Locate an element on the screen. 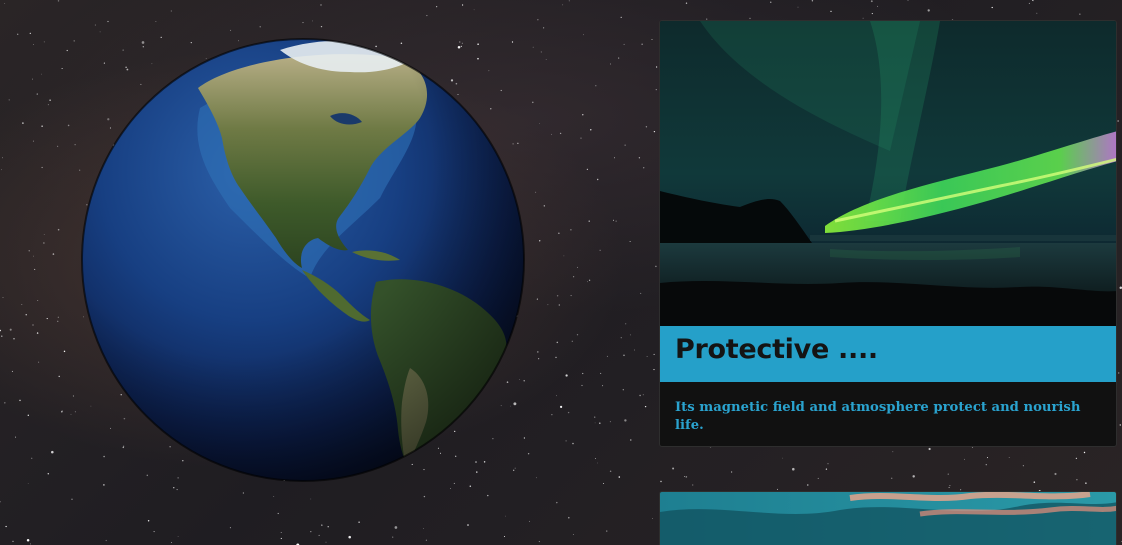  sunset-clouds-photo is located at coordinates (888, 518).